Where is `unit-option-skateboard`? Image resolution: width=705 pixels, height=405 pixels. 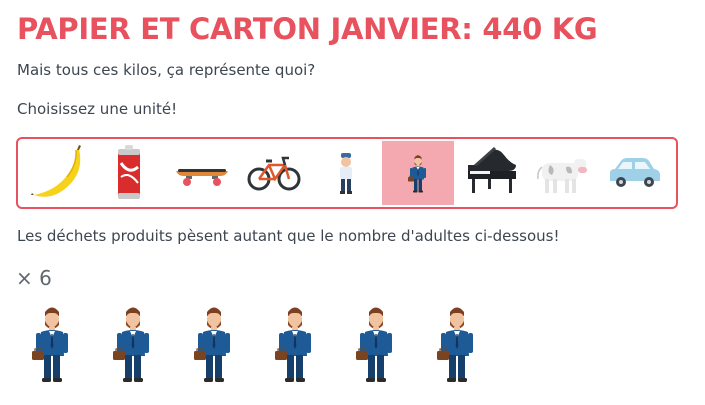
unit-option-skateboard is located at coordinates (202, 173).